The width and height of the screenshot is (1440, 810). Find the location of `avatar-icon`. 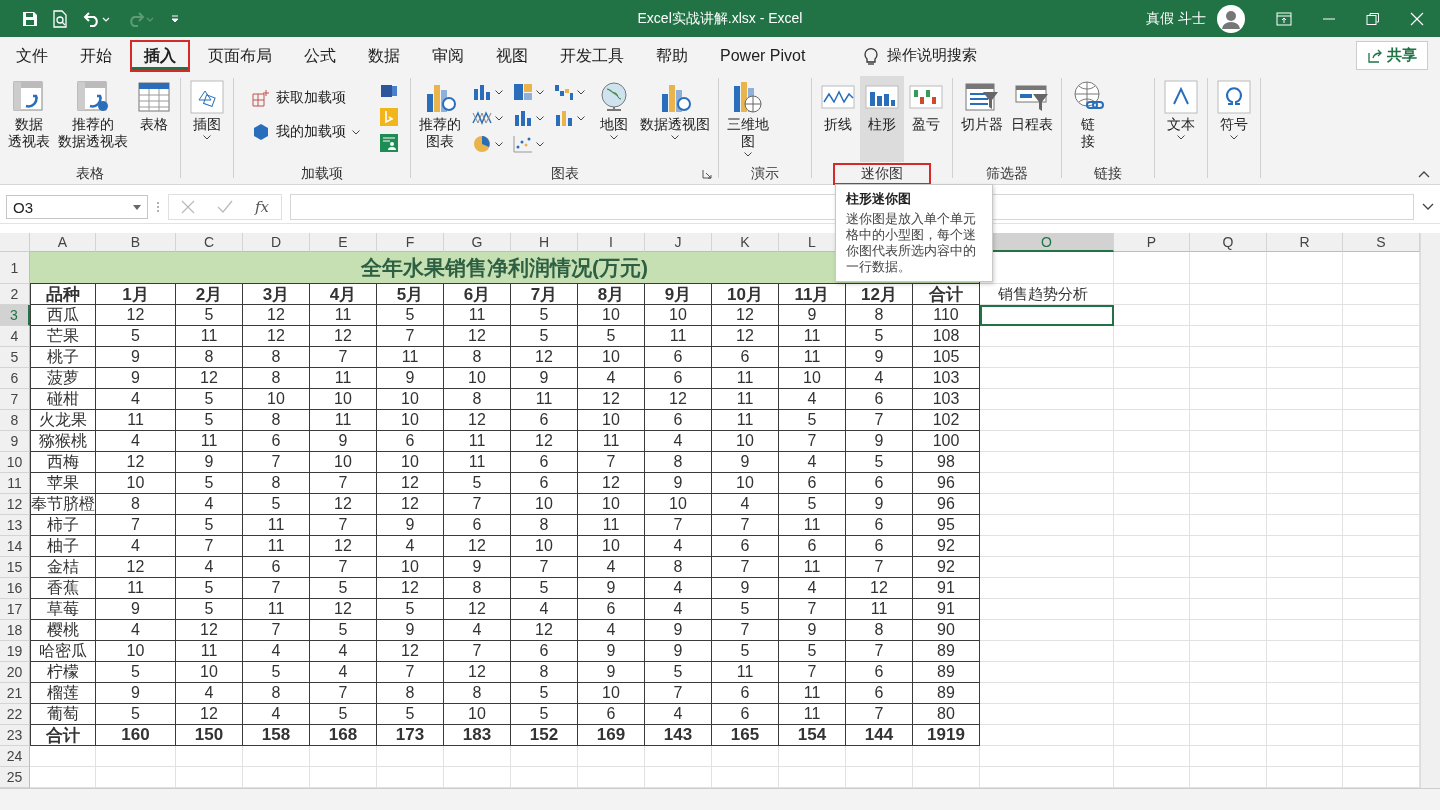

avatar-icon is located at coordinates (1231, 18).